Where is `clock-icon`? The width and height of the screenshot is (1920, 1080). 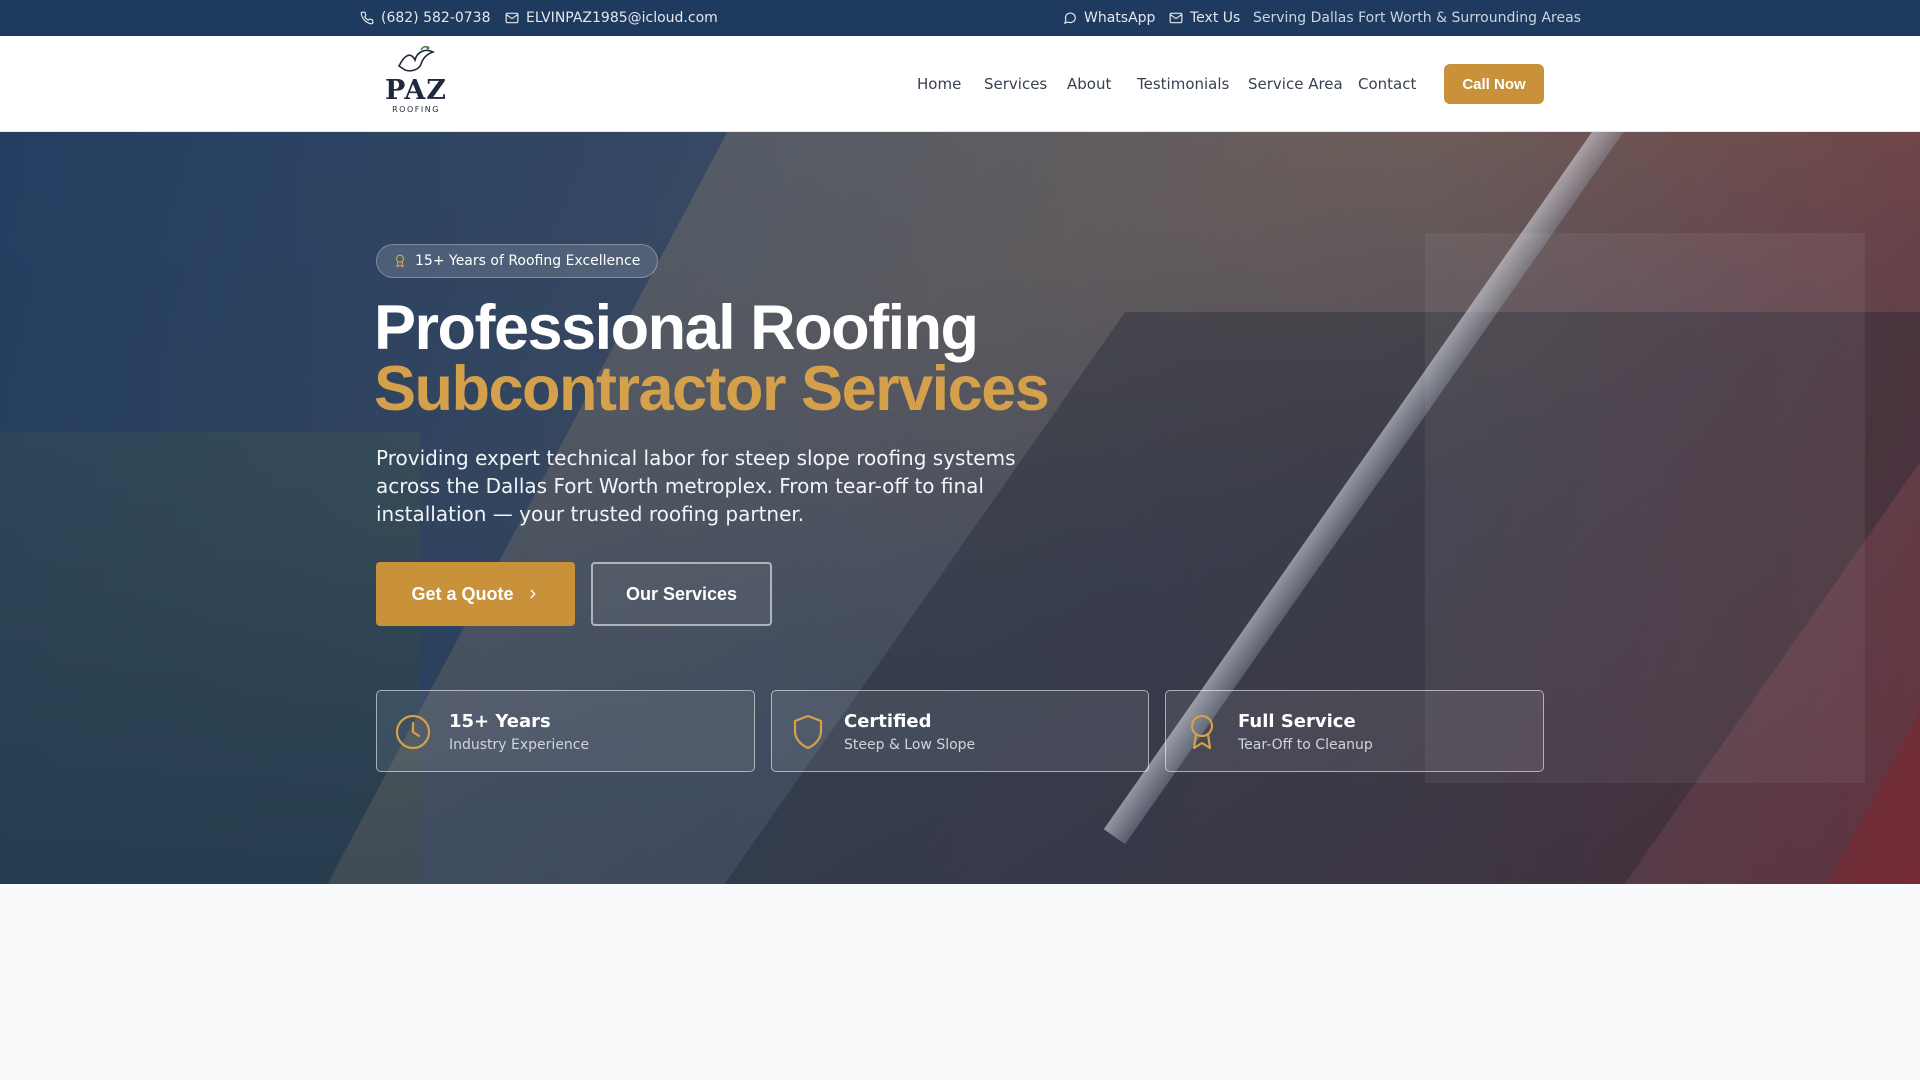
clock-icon is located at coordinates (413, 732).